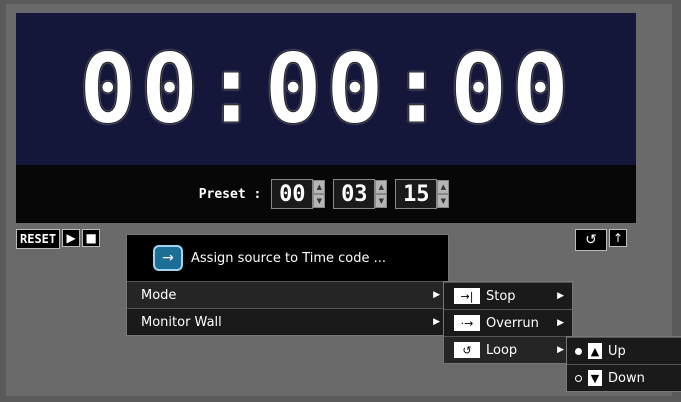 The image size is (681, 402). Describe the element at coordinates (443, 201) in the screenshot. I see `seconds-down-arrow-icon: ▼` at that location.